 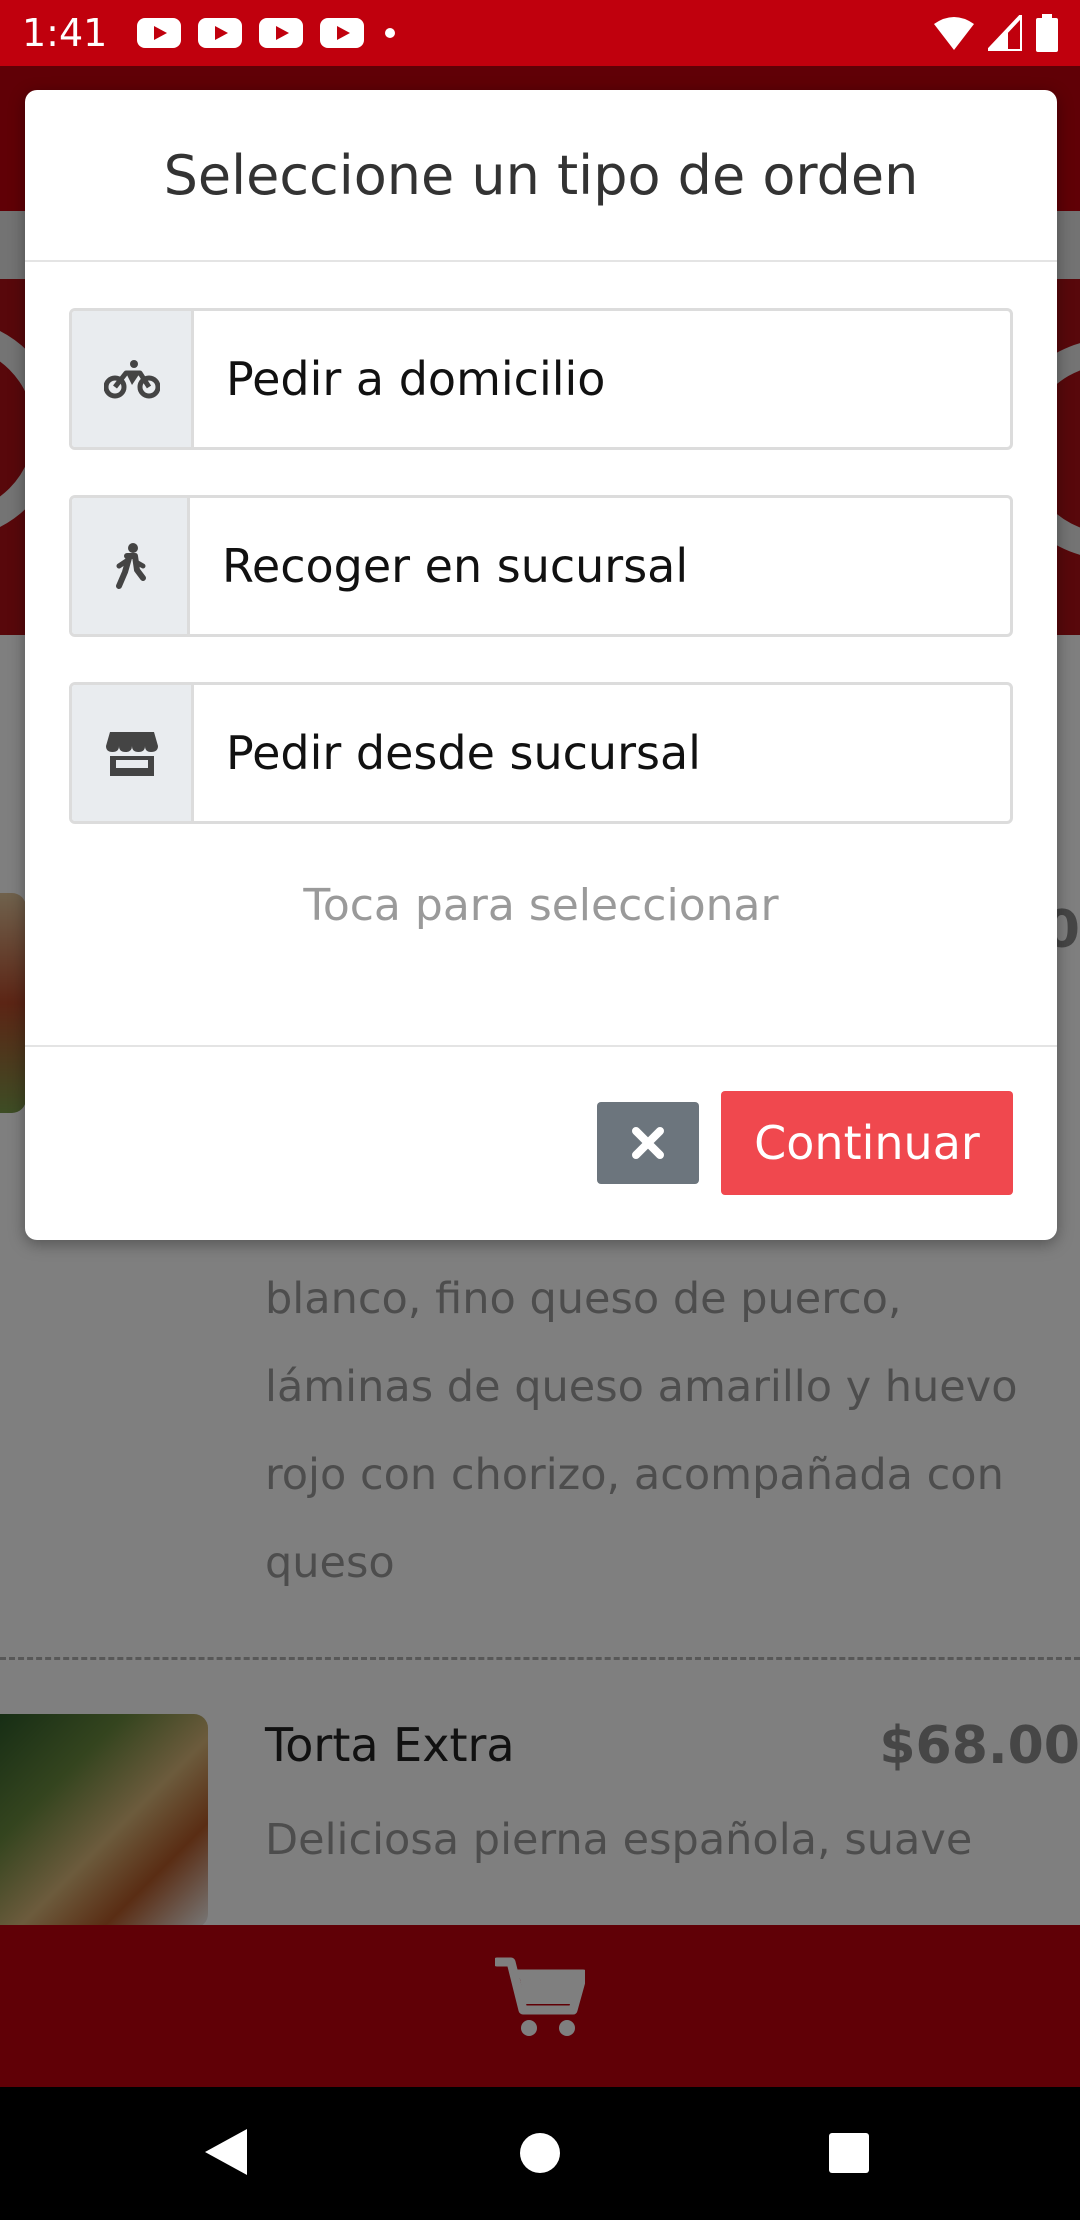 I want to click on recents-icon, so click(x=849, y=2153).